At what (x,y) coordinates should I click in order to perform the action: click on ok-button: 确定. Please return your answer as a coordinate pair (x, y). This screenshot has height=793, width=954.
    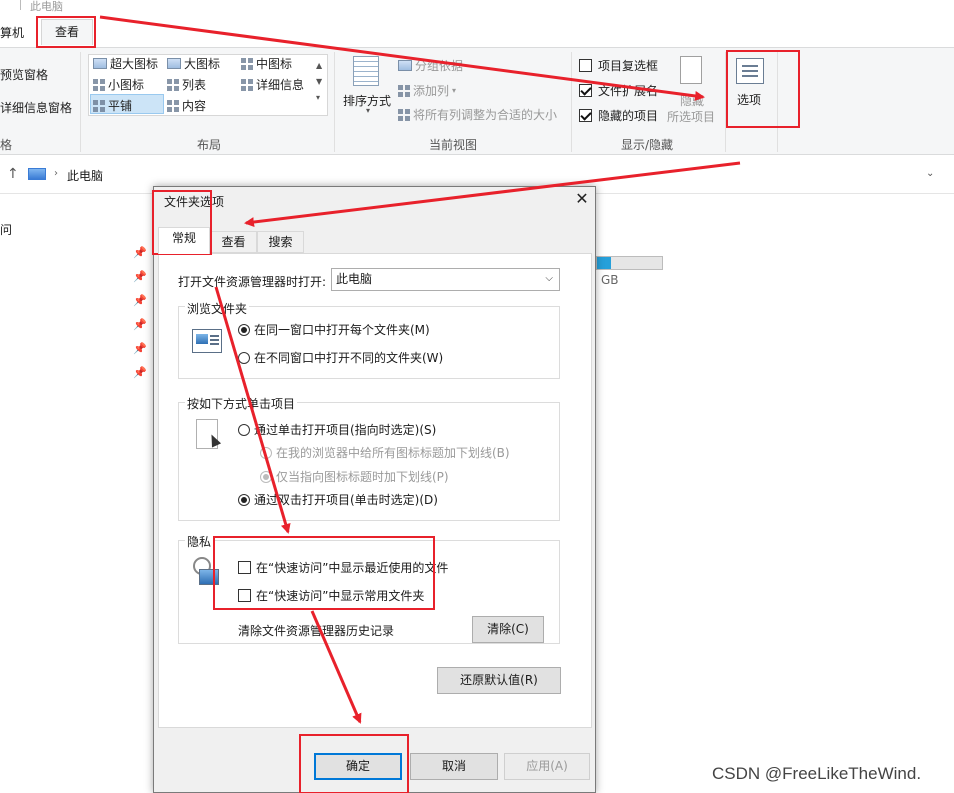
    Looking at the image, I should click on (358, 766).